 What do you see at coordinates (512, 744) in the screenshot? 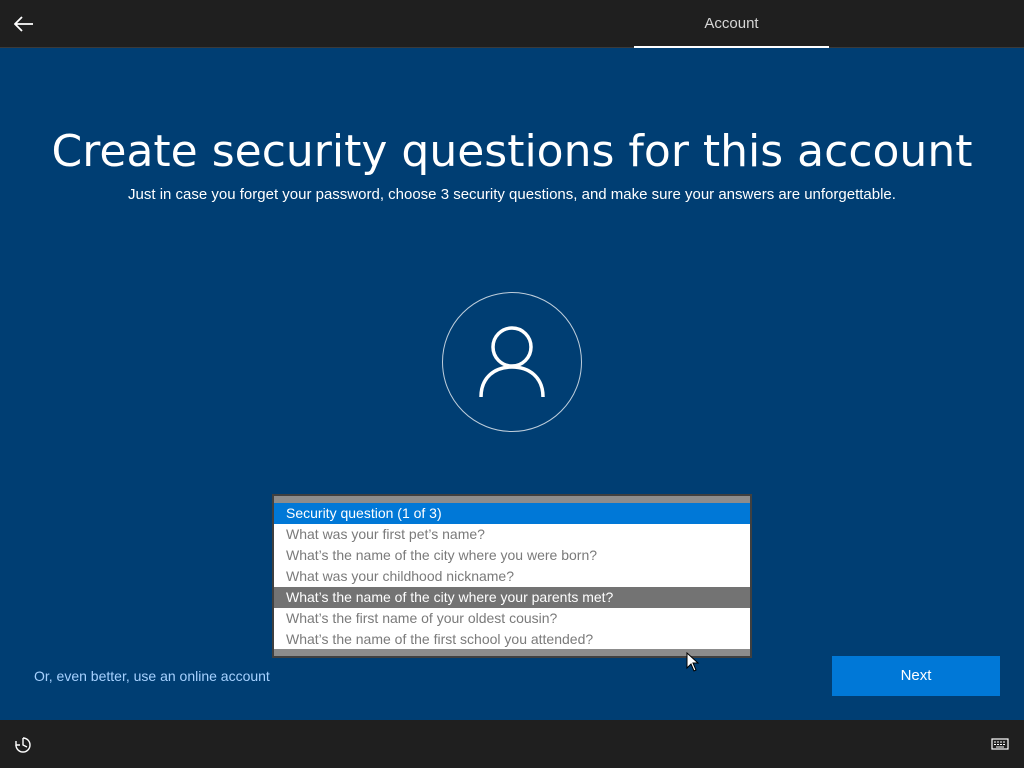
I see `bottom-bar` at bounding box center [512, 744].